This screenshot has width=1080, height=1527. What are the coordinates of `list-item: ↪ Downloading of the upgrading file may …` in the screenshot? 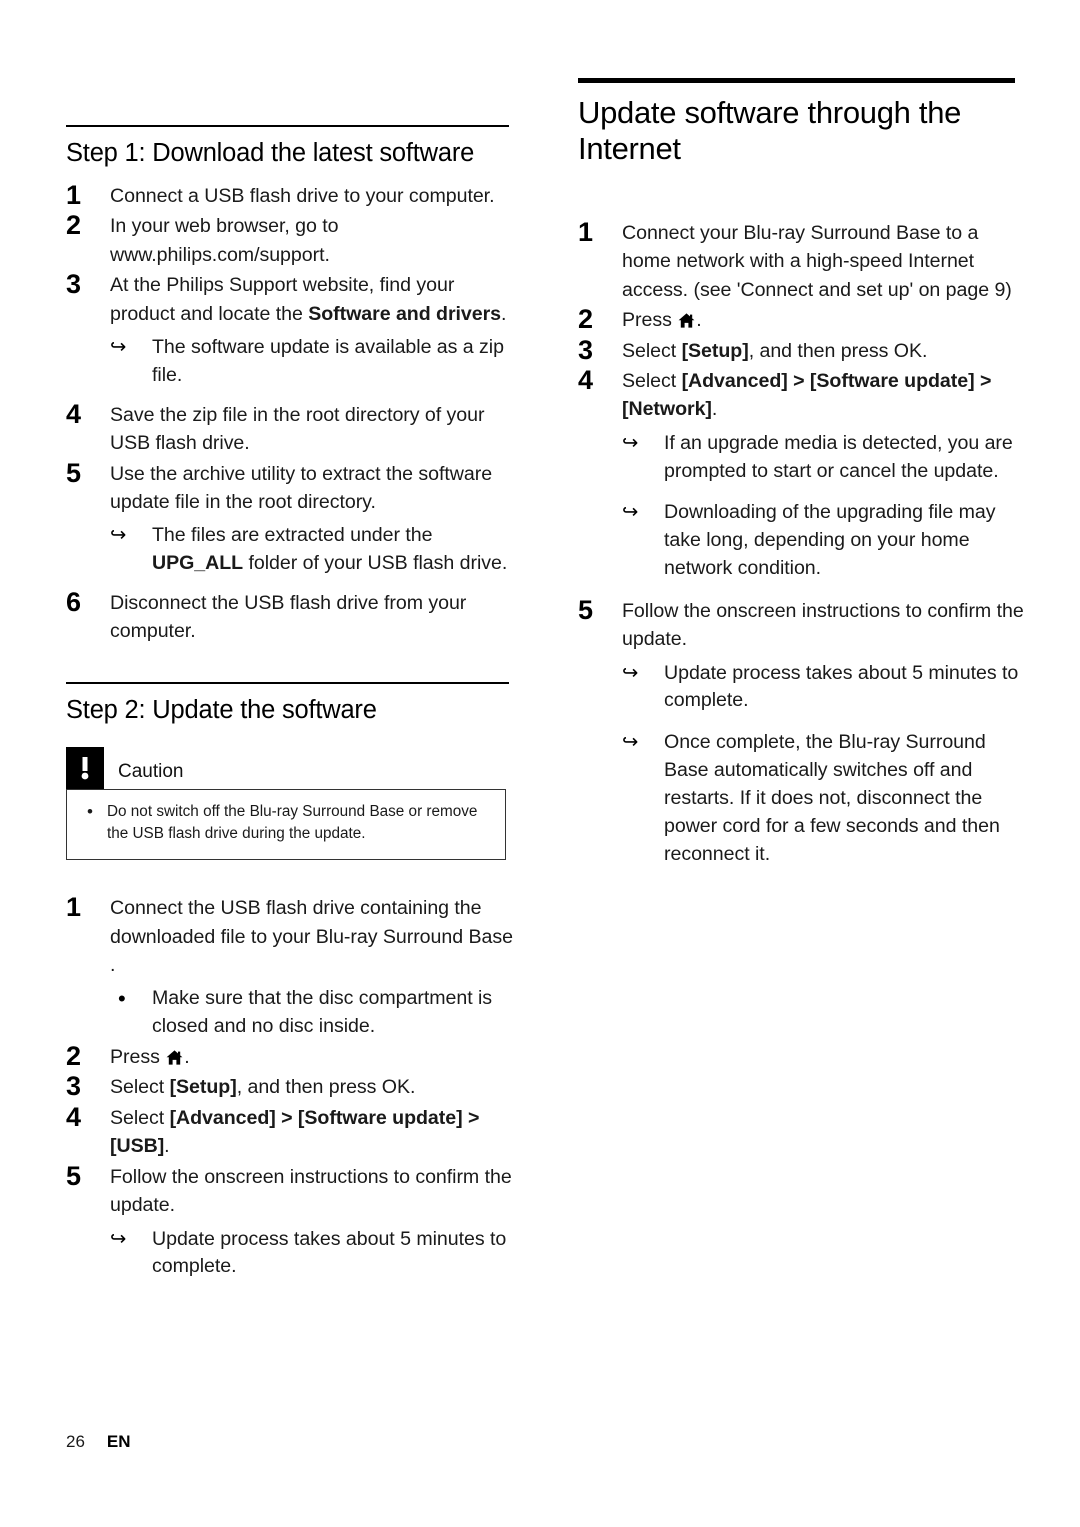 It's located at (824, 540).